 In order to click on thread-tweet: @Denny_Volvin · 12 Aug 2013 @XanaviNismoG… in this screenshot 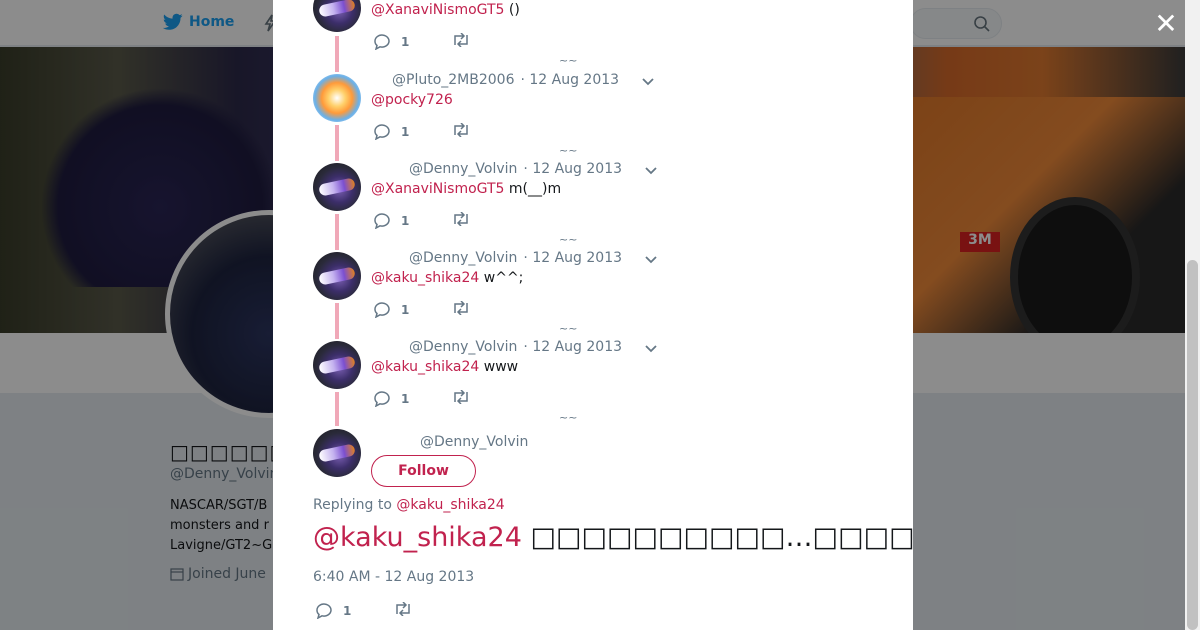, I will do `click(593, 203)`.